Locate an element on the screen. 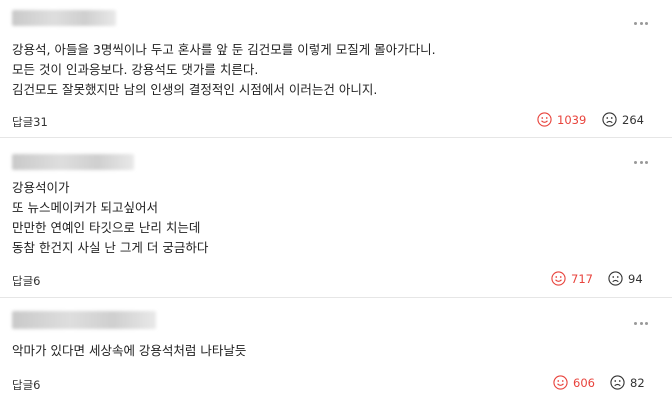 The image size is (672, 403). reply-button: 답글31 is located at coordinates (30, 122).